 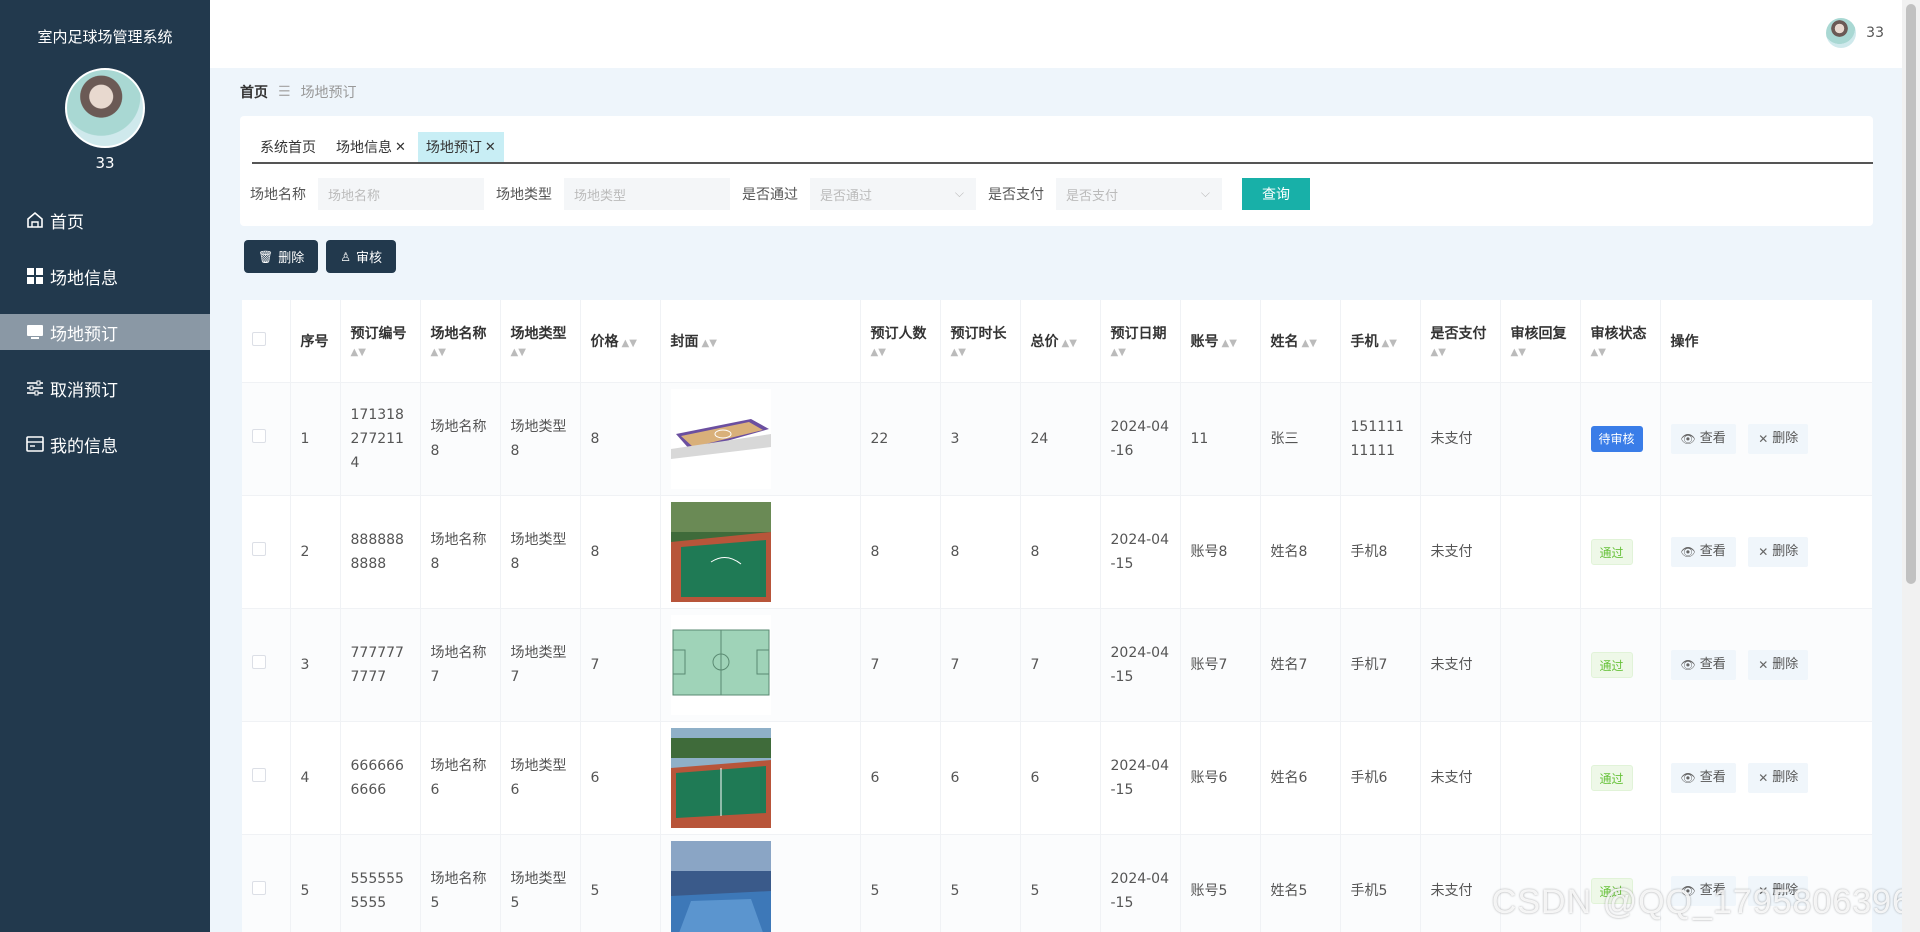 What do you see at coordinates (1540, 438) in the screenshot?
I see `cell-reply` at bounding box center [1540, 438].